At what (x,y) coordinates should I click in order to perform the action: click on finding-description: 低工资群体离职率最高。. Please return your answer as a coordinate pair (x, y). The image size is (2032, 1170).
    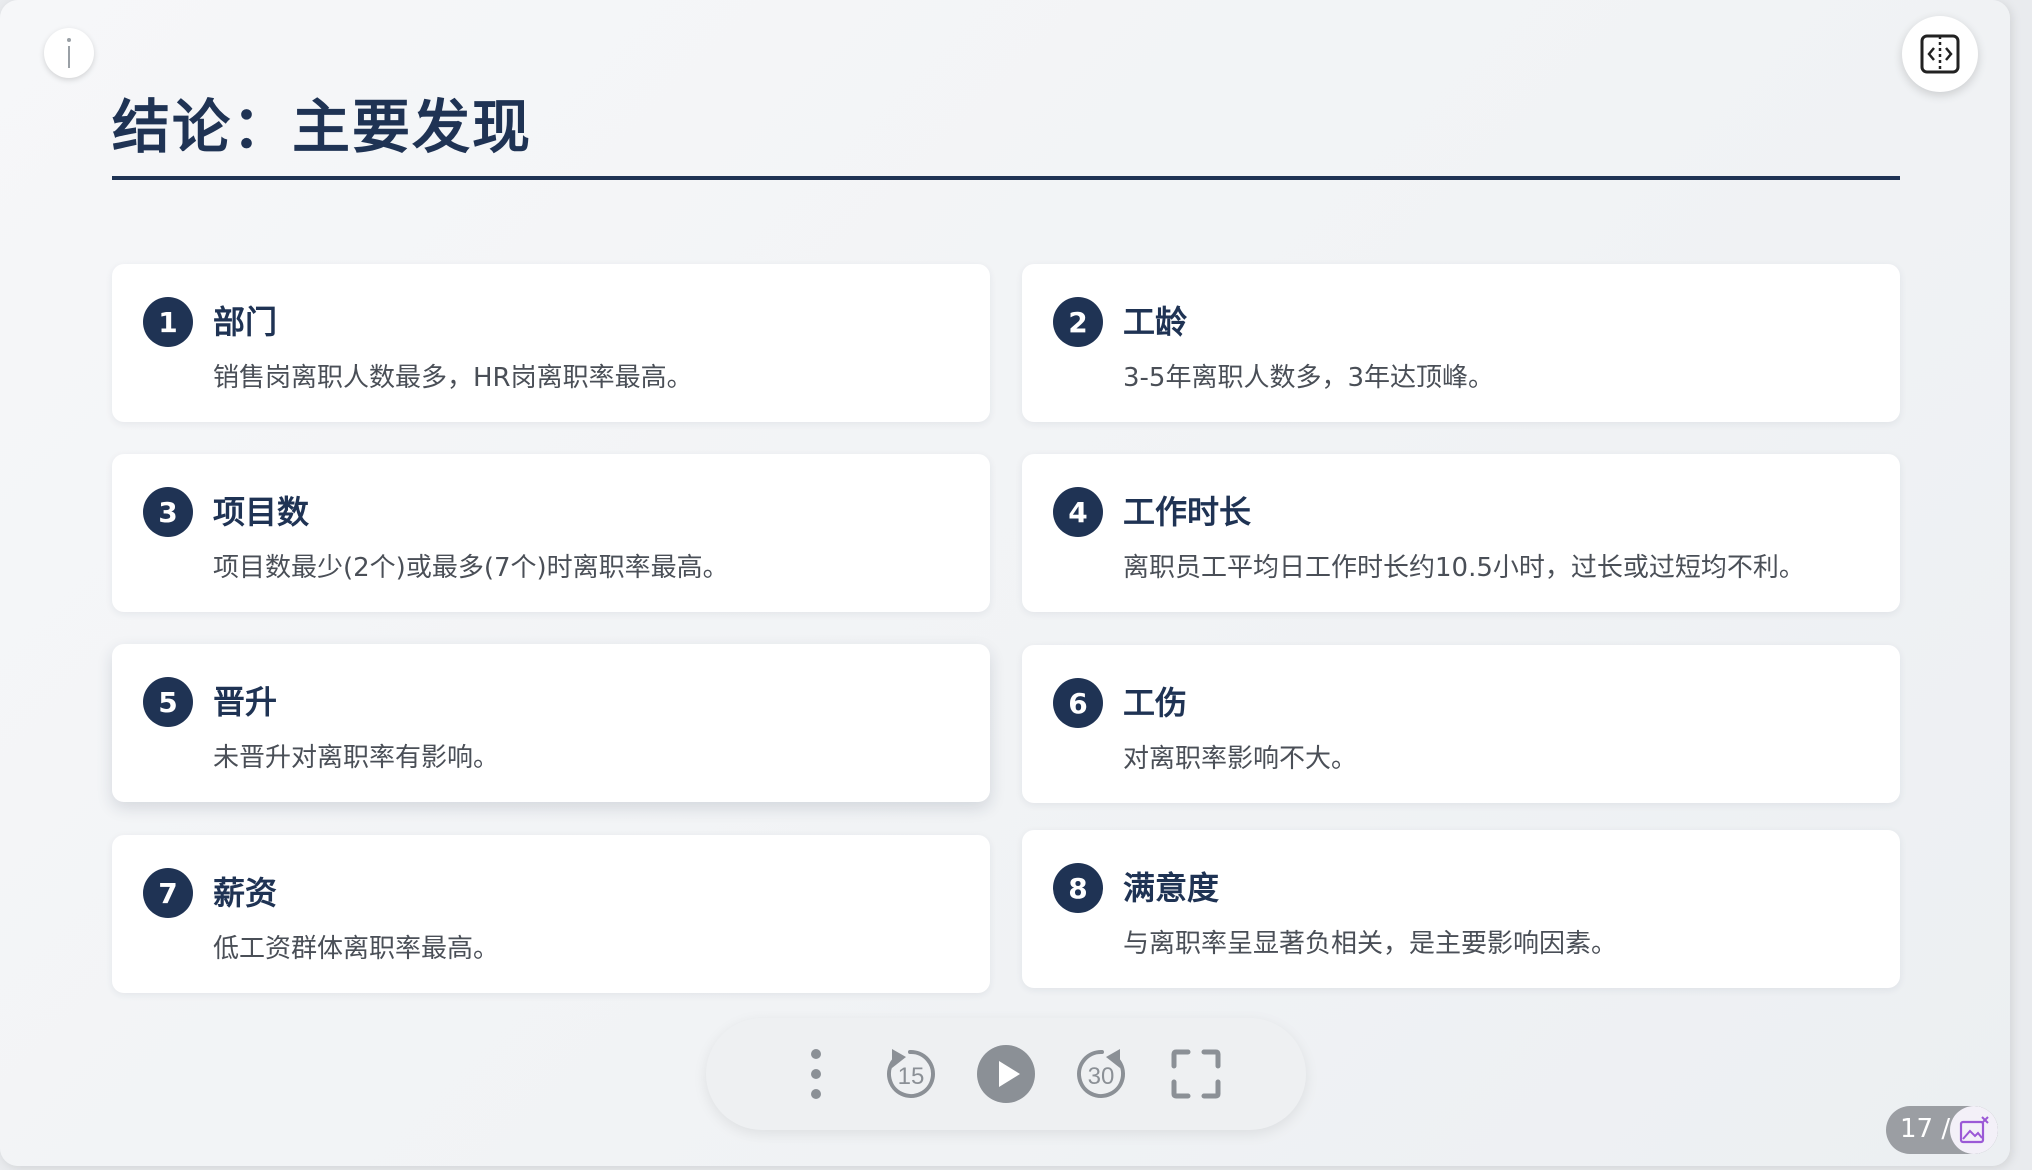
    Looking at the image, I should click on (356, 949).